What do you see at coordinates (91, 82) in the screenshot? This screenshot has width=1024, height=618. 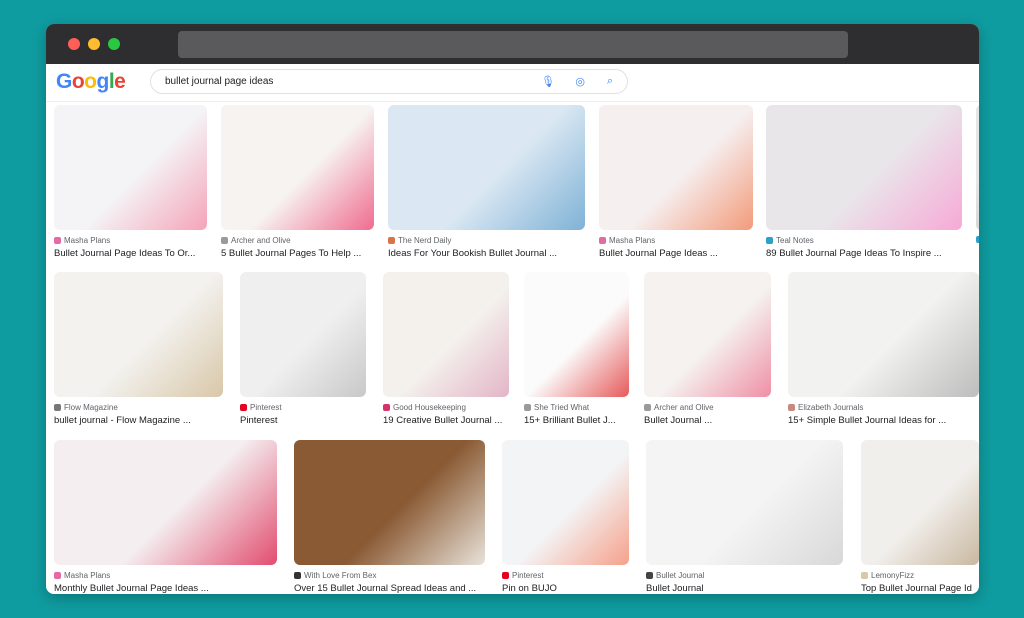 I see `google-logo: Google` at bounding box center [91, 82].